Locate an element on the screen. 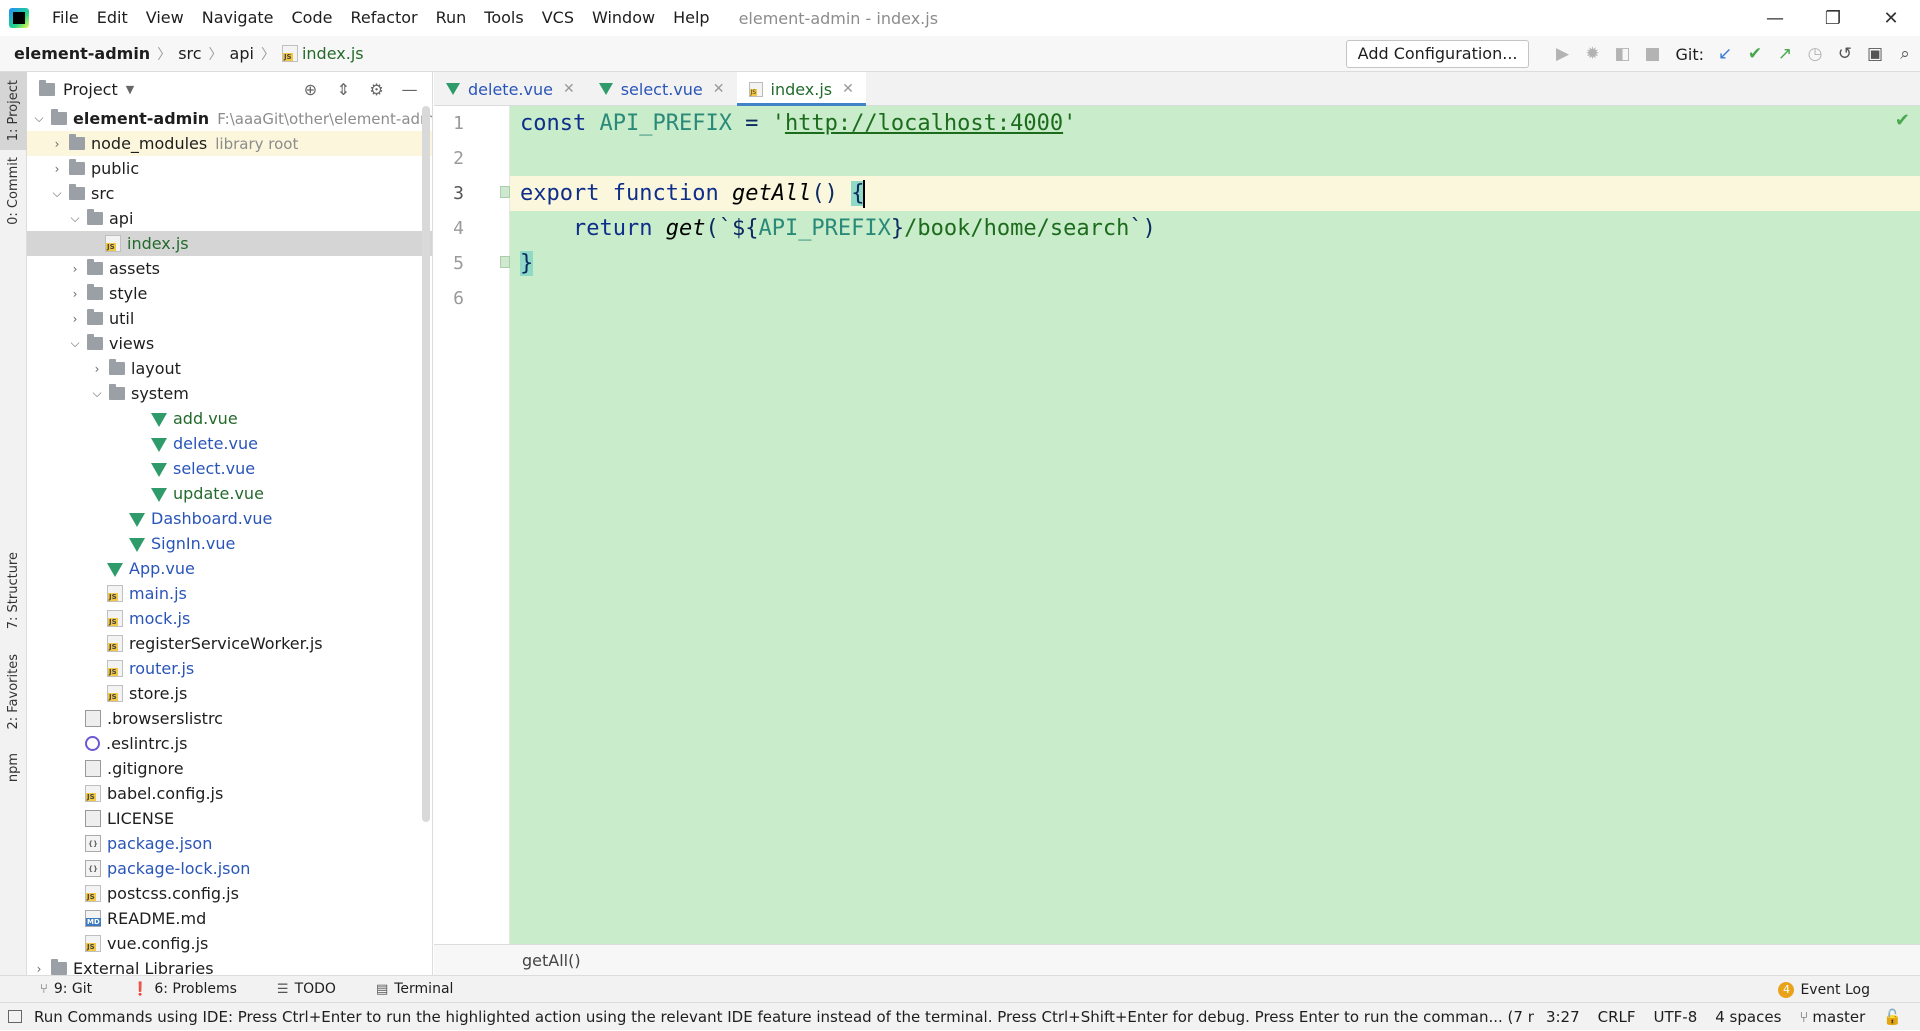 This screenshot has width=1920, height=1031. menu-view: View is located at coordinates (165, 18).